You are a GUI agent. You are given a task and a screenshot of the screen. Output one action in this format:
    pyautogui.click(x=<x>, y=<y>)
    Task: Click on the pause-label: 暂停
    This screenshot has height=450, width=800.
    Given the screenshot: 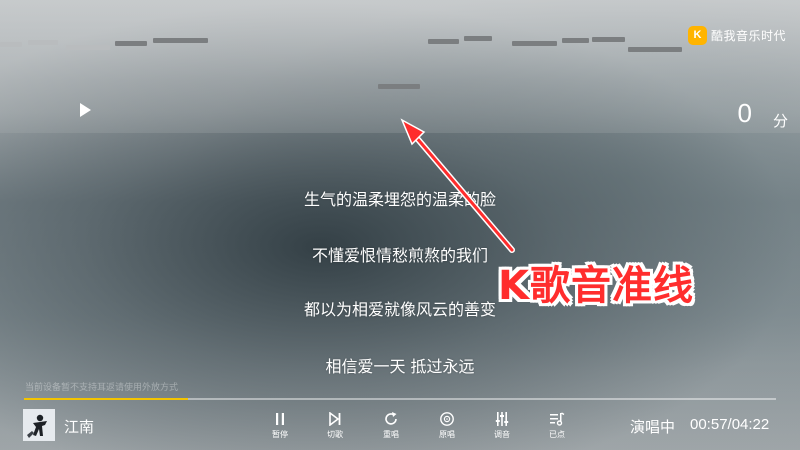 What is the action you would take?
    pyautogui.click(x=280, y=434)
    